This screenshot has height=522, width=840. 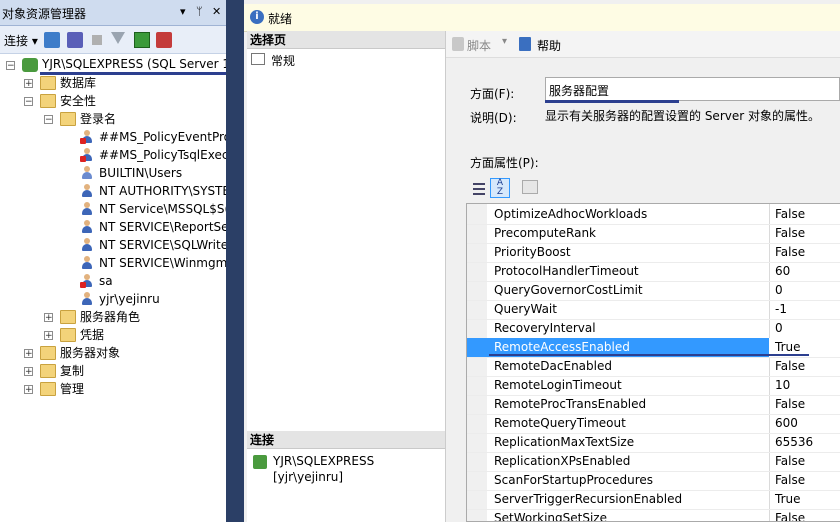 I want to click on property-name: PriorityBoost, so click(x=532, y=252).